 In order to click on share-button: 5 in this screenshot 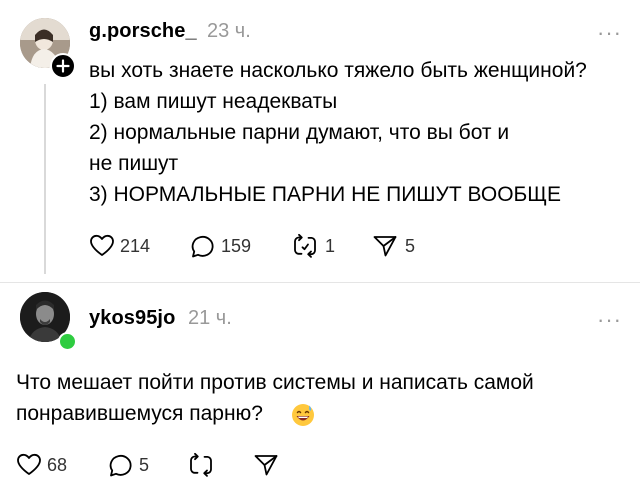, I will do `click(402, 246)`.